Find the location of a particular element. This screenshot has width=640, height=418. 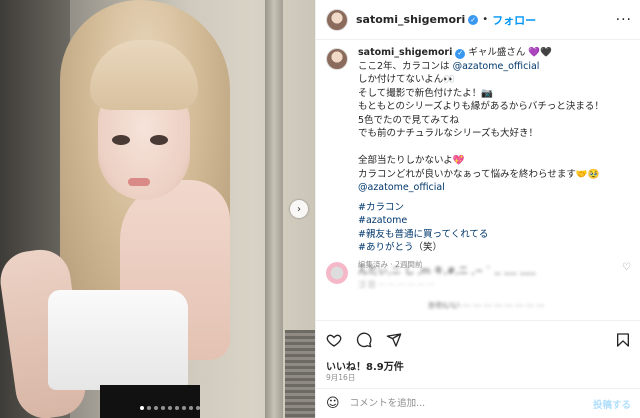

photo-black-bottom is located at coordinates (150, 401).